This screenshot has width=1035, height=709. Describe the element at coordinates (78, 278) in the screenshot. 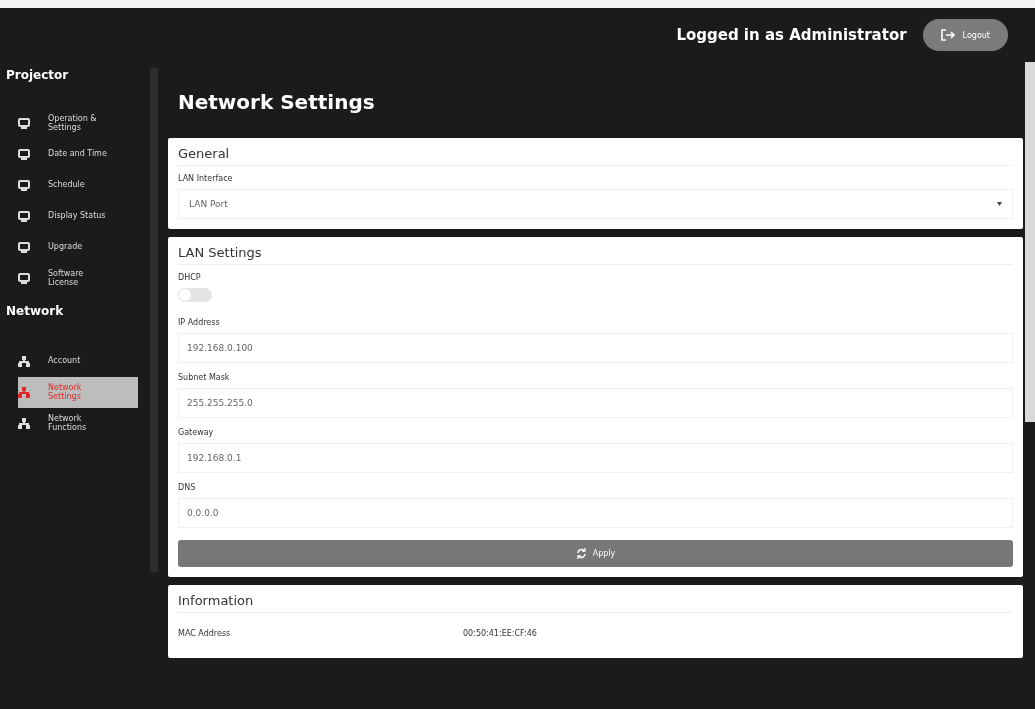

I see `sidebar-item: Software License` at that location.